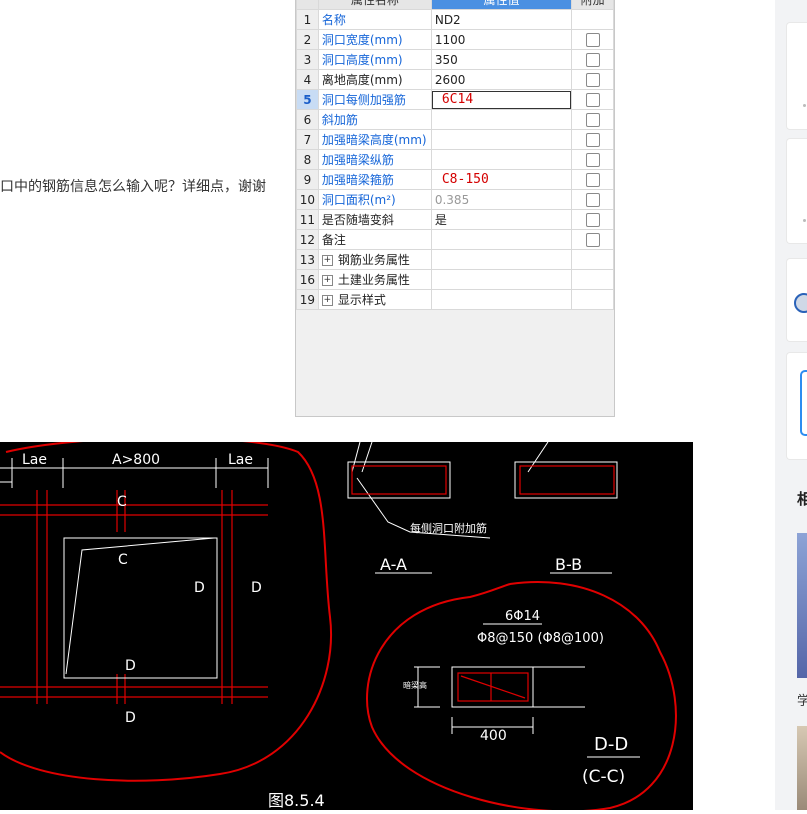 This screenshot has height=814, width=807. I want to click on section-d-inner-label: D, so click(199, 588).